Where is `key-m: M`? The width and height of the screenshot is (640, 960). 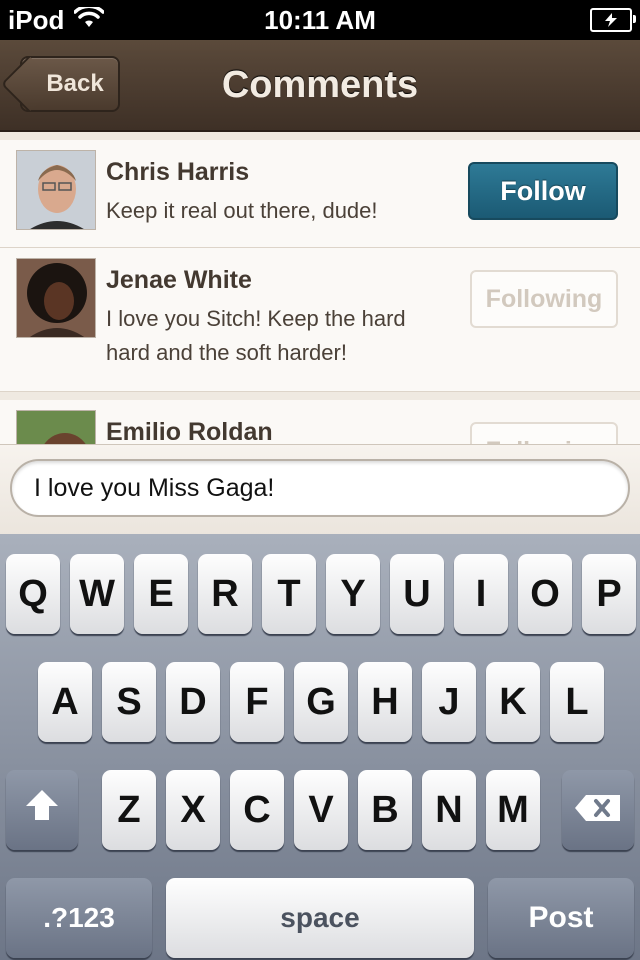
key-m: M is located at coordinates (513, 810).